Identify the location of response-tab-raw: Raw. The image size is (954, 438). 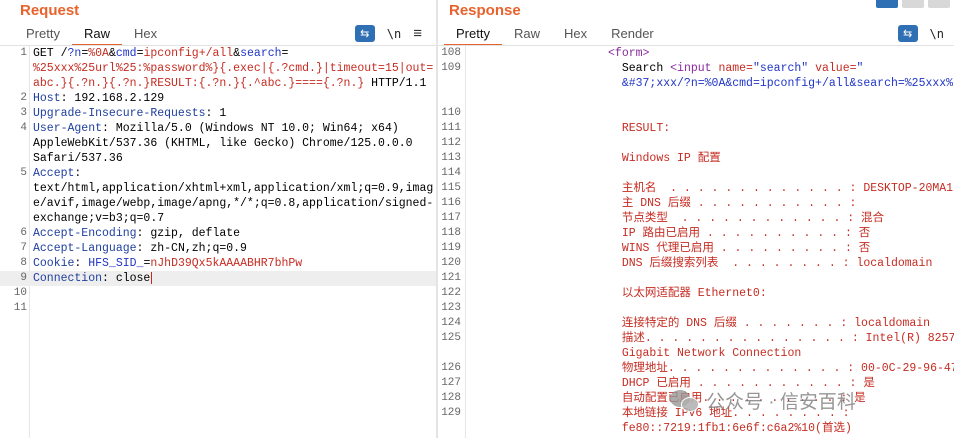
(527, 35).